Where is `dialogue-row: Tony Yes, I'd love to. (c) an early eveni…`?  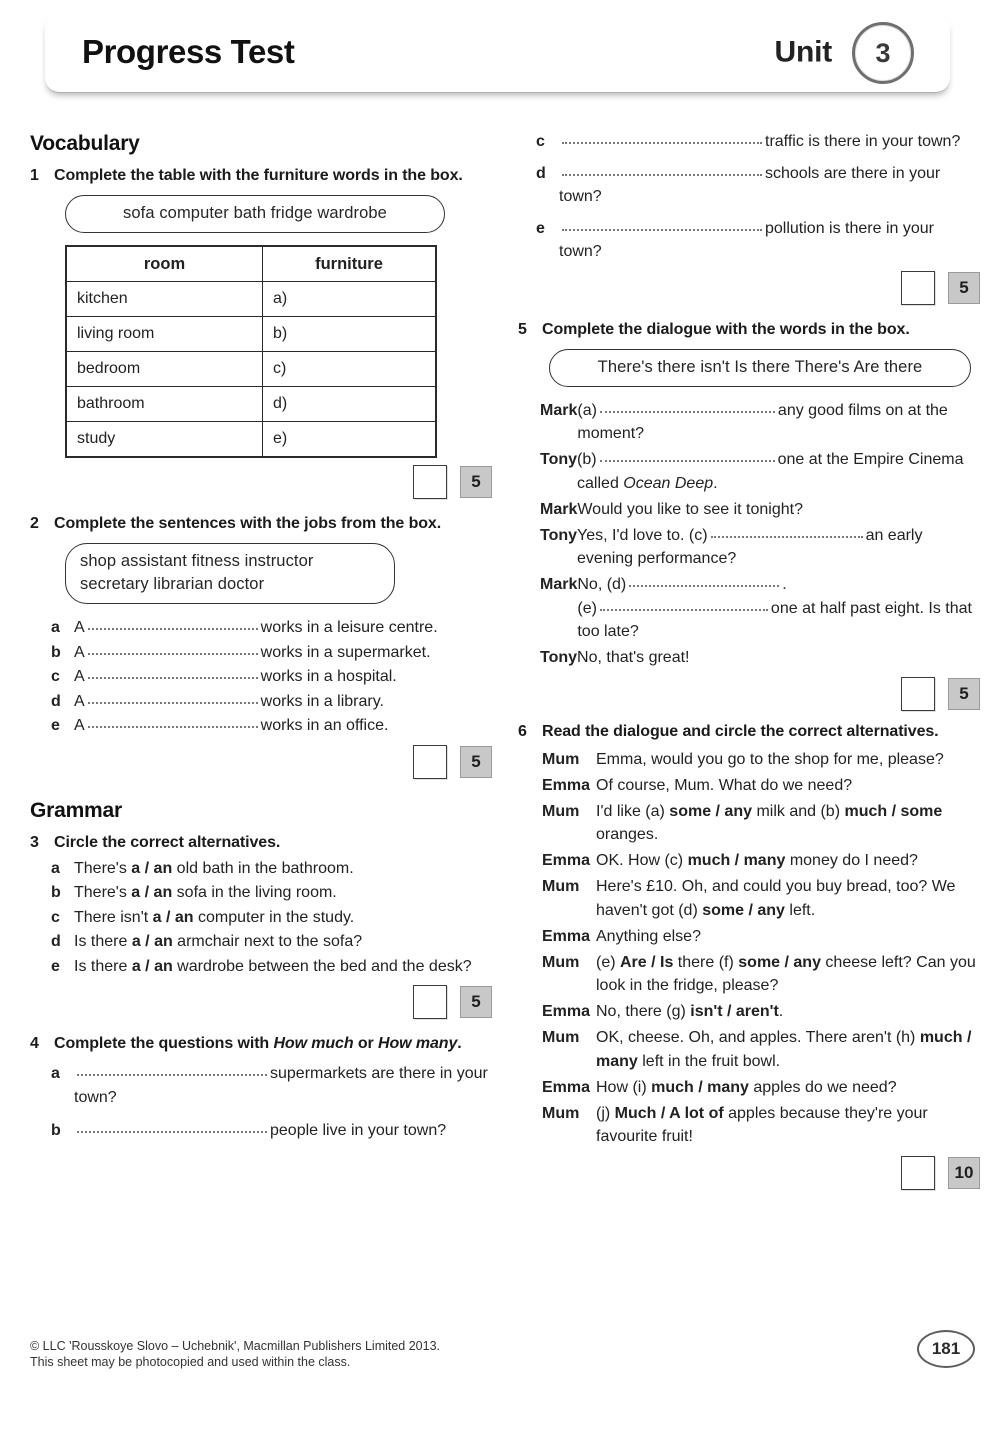
dialogue-row: Tony Yes, I'd love to. (c) an early eveni… is located at coordinates (749, 547).